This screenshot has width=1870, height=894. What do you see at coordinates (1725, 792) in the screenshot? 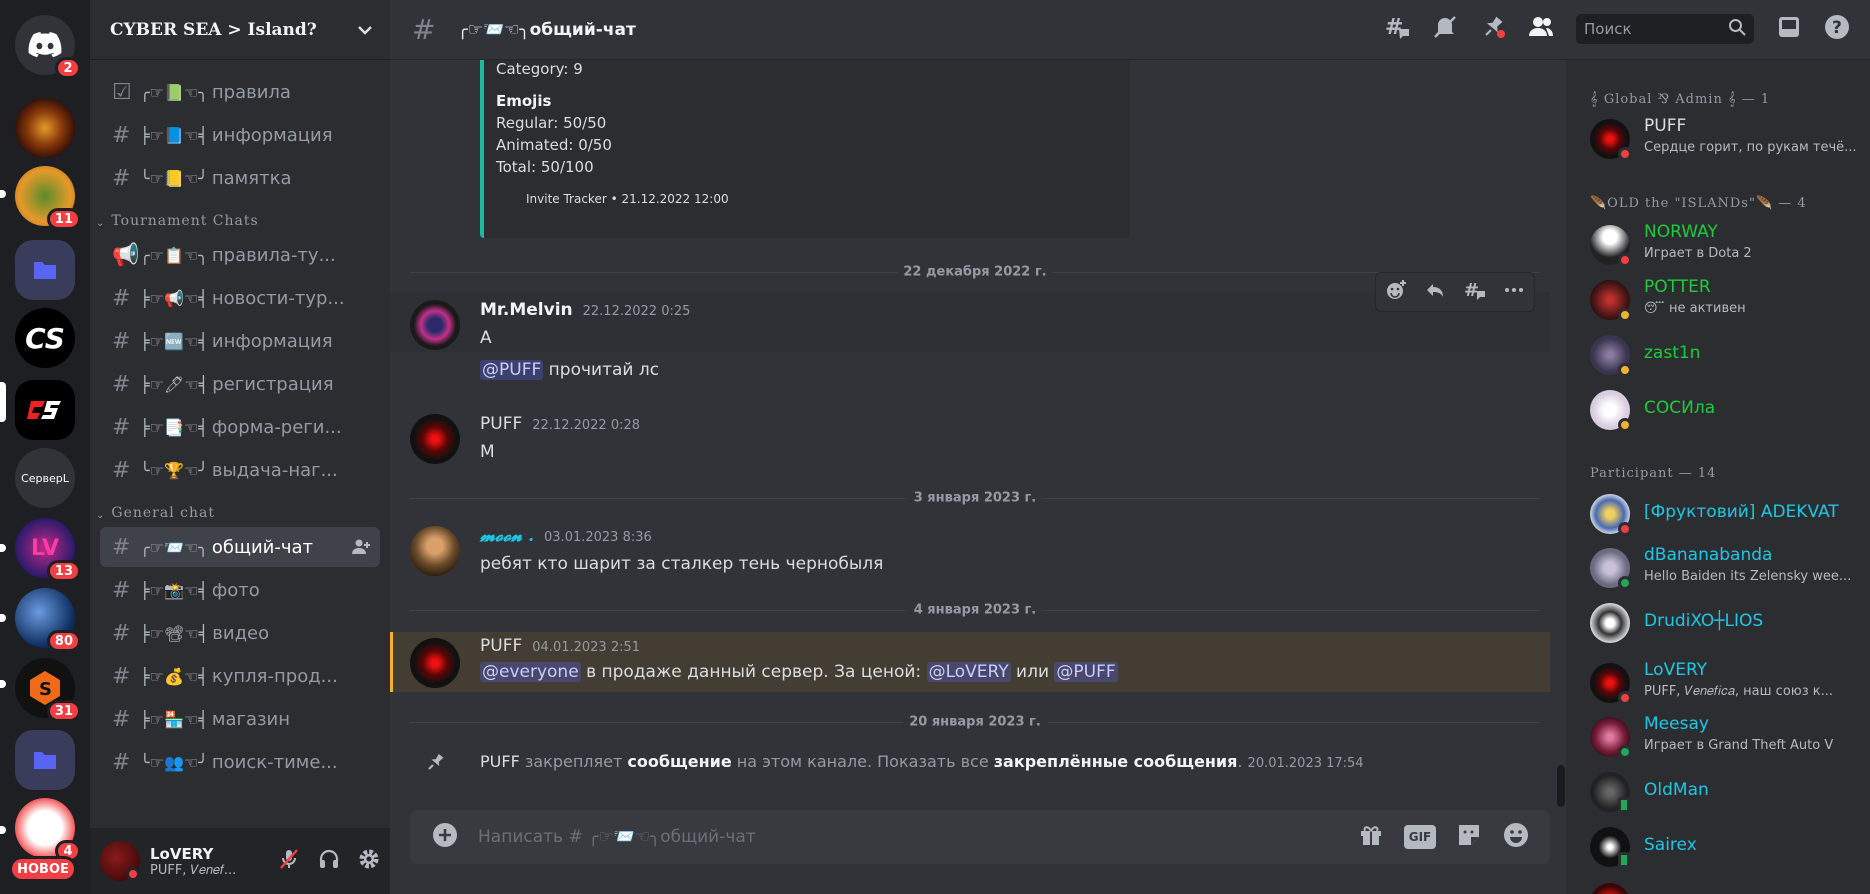
I see `member-item: OldMan` at bounding box center [1725, 792].